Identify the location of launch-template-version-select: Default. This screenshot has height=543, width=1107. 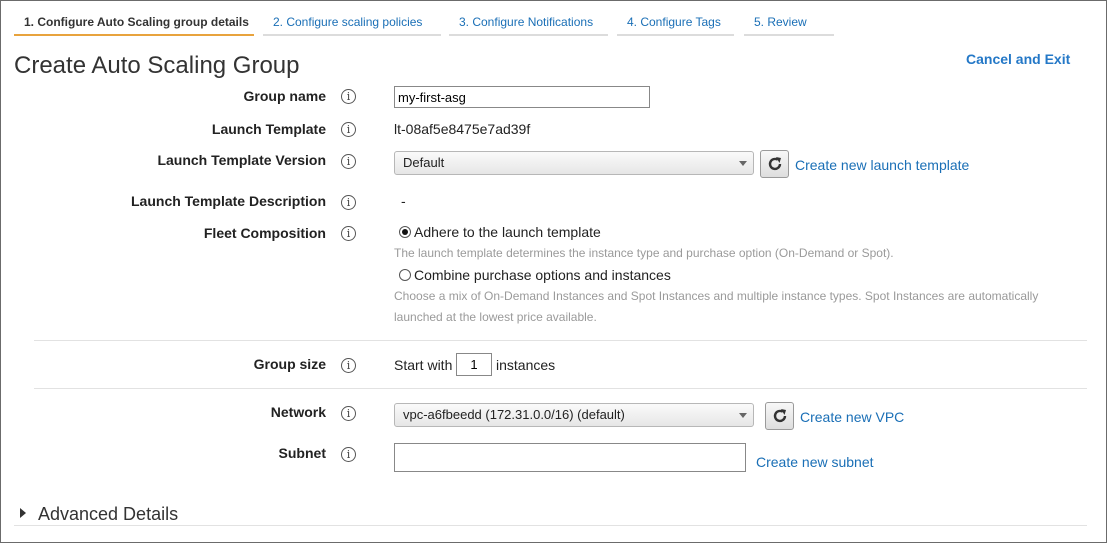
(574, 163).